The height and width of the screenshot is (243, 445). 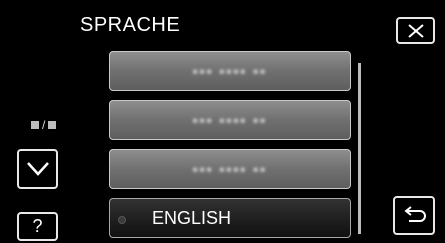 I want to click on close-x-icon, so click(x=415, y=30).